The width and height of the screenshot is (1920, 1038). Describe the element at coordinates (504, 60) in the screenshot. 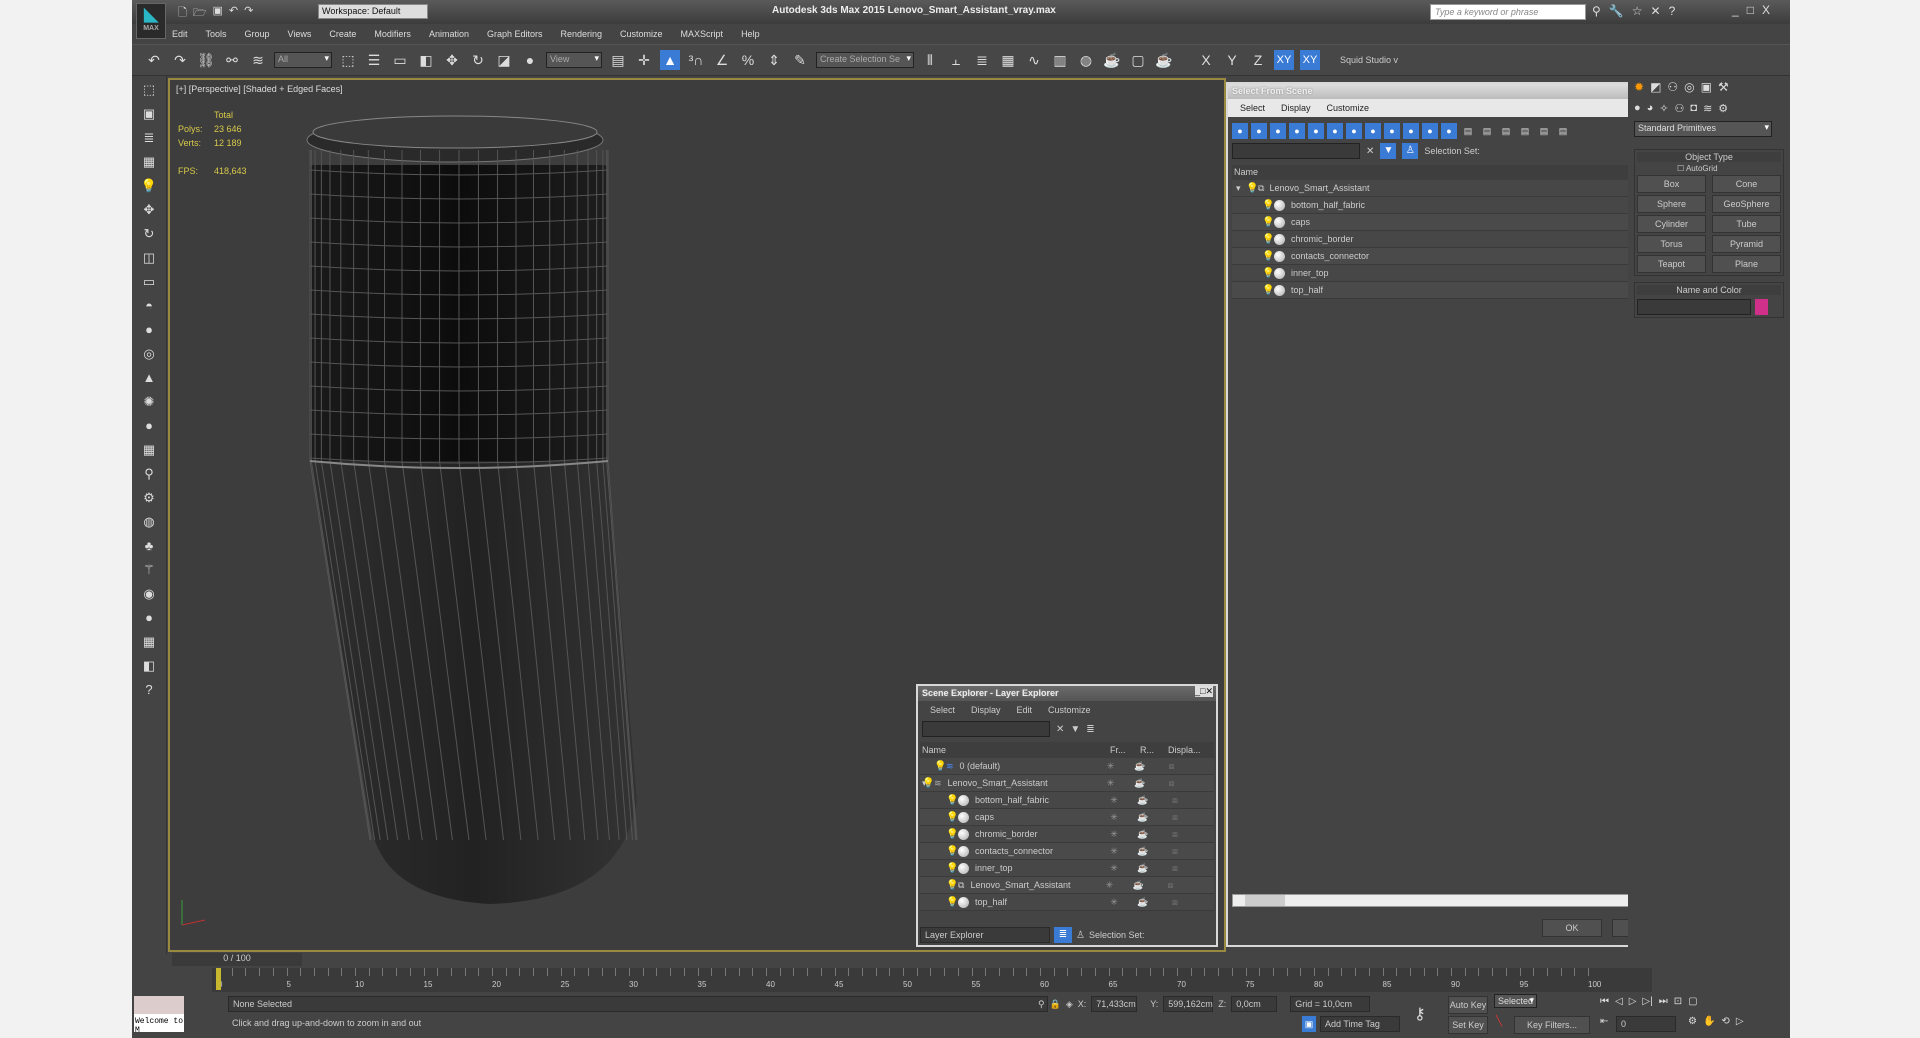

I see `scale-icon: ◪` at that location.